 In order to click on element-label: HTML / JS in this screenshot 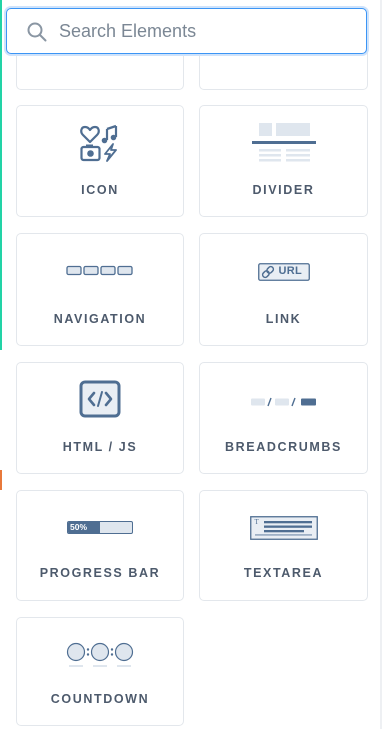, I will do `click(100, 447)`.